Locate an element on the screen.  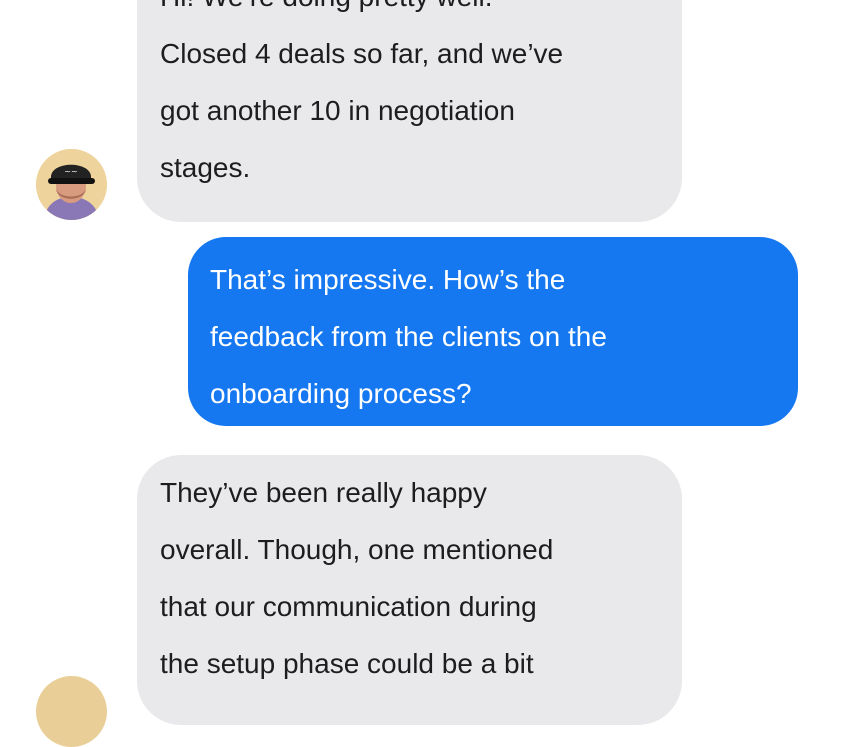
contact-avatar: ~~ is located at coordinates (71, 184).